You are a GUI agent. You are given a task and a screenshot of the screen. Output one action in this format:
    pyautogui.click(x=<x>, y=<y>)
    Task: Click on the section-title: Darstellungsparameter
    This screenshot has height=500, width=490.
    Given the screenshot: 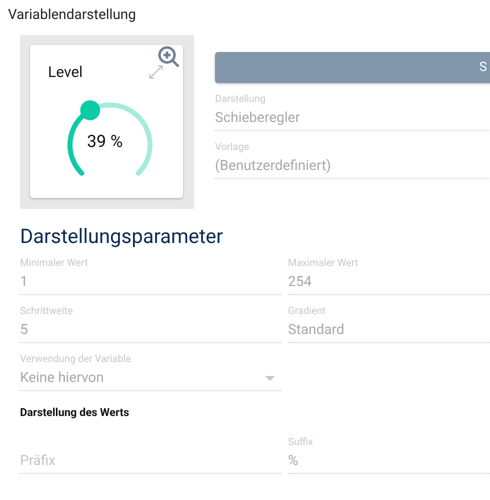 What is the action you would take?
    pyautogui.click(x=122, y=236)
    